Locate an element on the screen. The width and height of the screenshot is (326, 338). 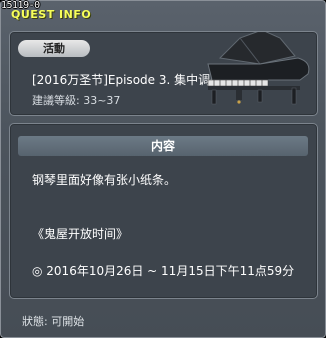
level-requirement: 建議等級: 33~37 is located at coordinates (76, 100).